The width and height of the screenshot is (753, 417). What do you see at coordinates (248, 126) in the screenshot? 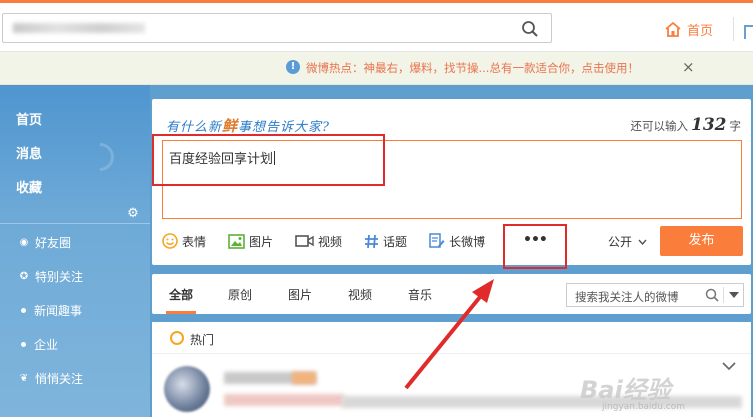
I see `compose-prompt: 有什么新鲜事想告诉大家?` at bounding box center [248, 126].